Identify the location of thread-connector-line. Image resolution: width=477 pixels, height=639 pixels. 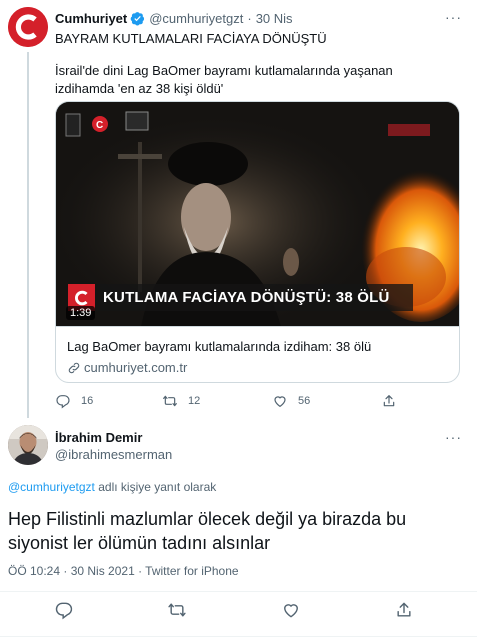
(28, 235).